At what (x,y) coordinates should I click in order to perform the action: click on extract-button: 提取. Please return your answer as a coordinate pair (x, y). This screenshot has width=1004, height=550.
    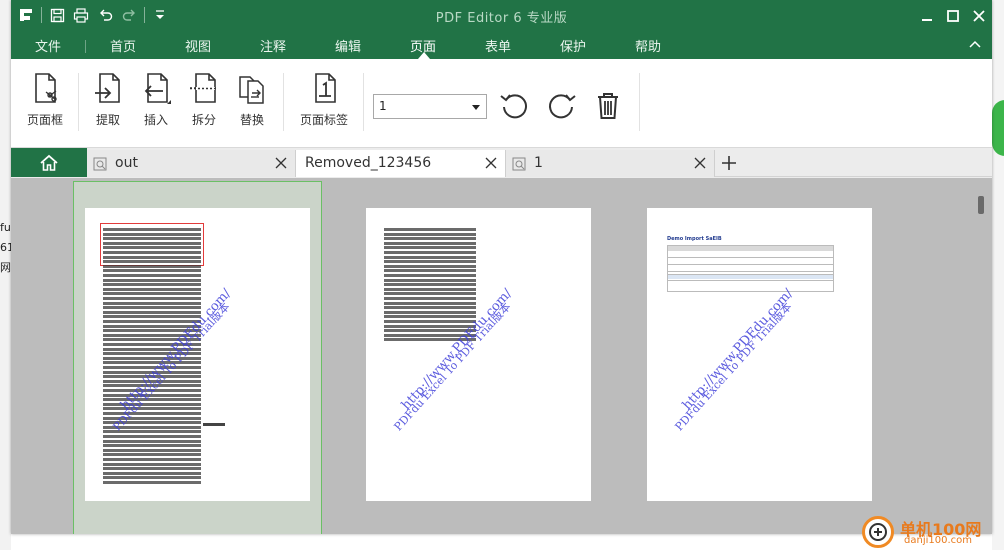
    Looking at the image, I should click on (108, 101).